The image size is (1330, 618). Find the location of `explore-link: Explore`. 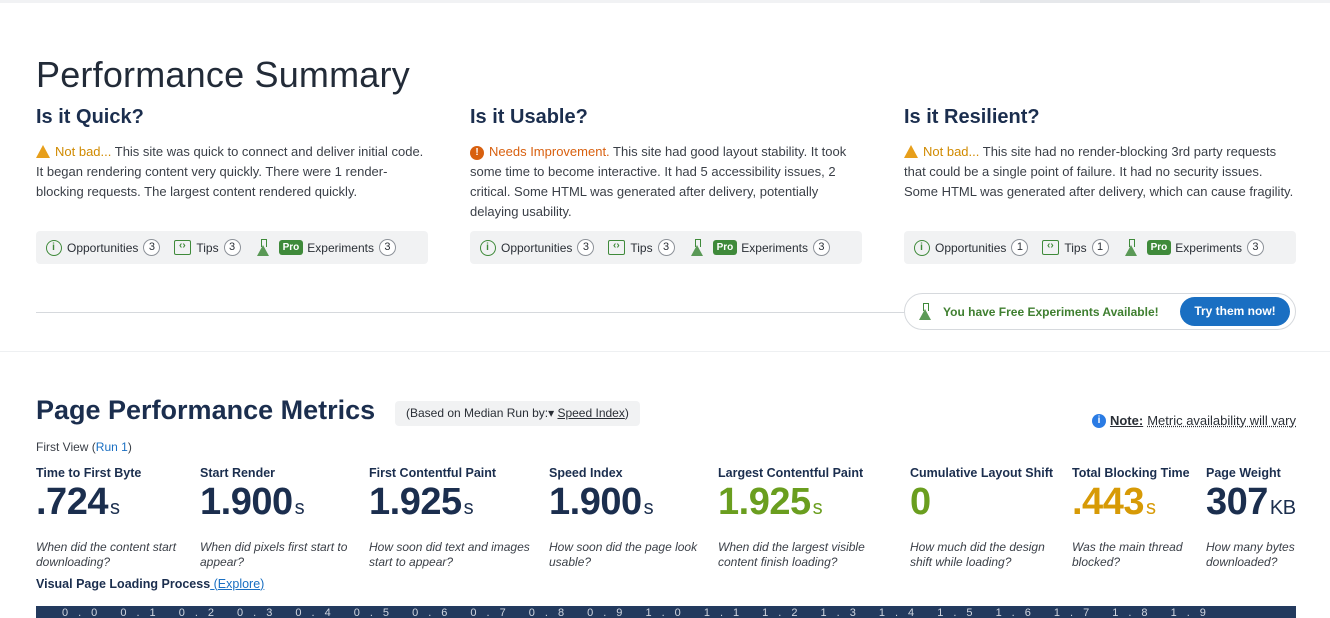

explore-link: Explore is located at coordinates (239, 584).